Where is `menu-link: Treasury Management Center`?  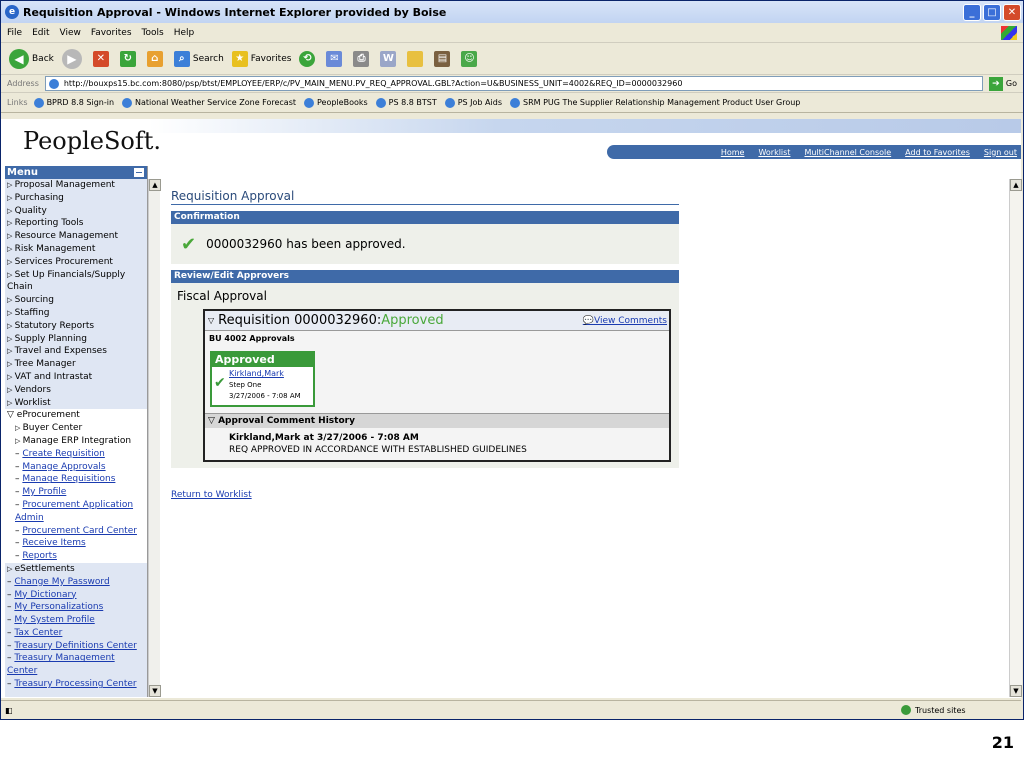
menu-link: Treasury Management Center is located at coordinates (76, 665).